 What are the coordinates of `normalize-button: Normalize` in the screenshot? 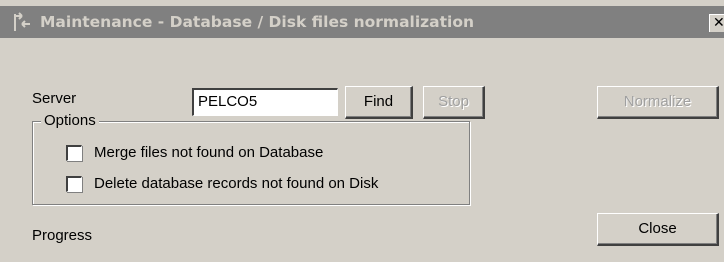 It's located at (658, 102).